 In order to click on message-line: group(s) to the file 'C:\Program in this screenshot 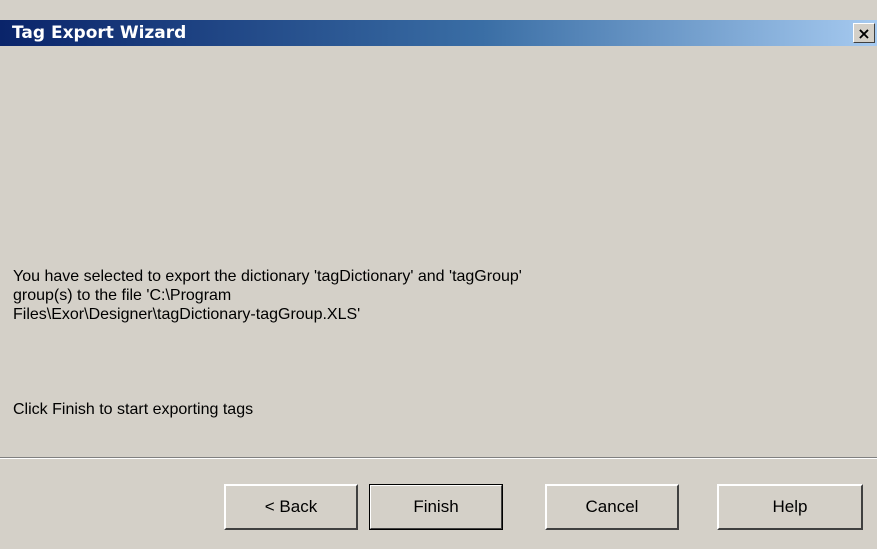, I will do `click(122, 295)`.